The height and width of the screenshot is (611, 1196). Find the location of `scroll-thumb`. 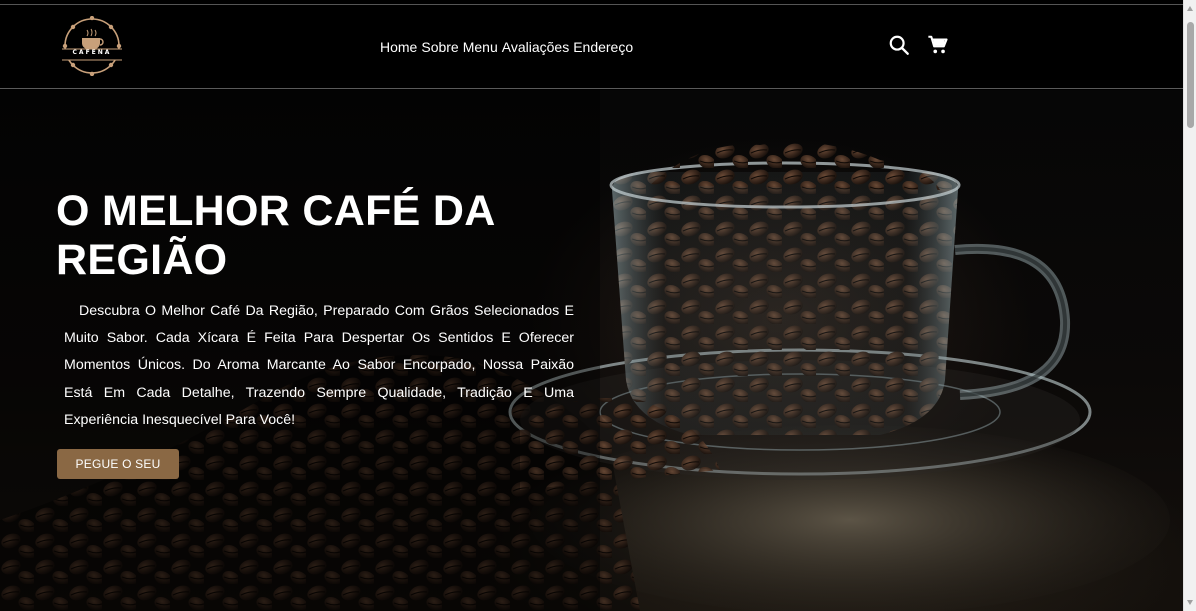

scroll-thumb is located at coordinates (1190, 75).